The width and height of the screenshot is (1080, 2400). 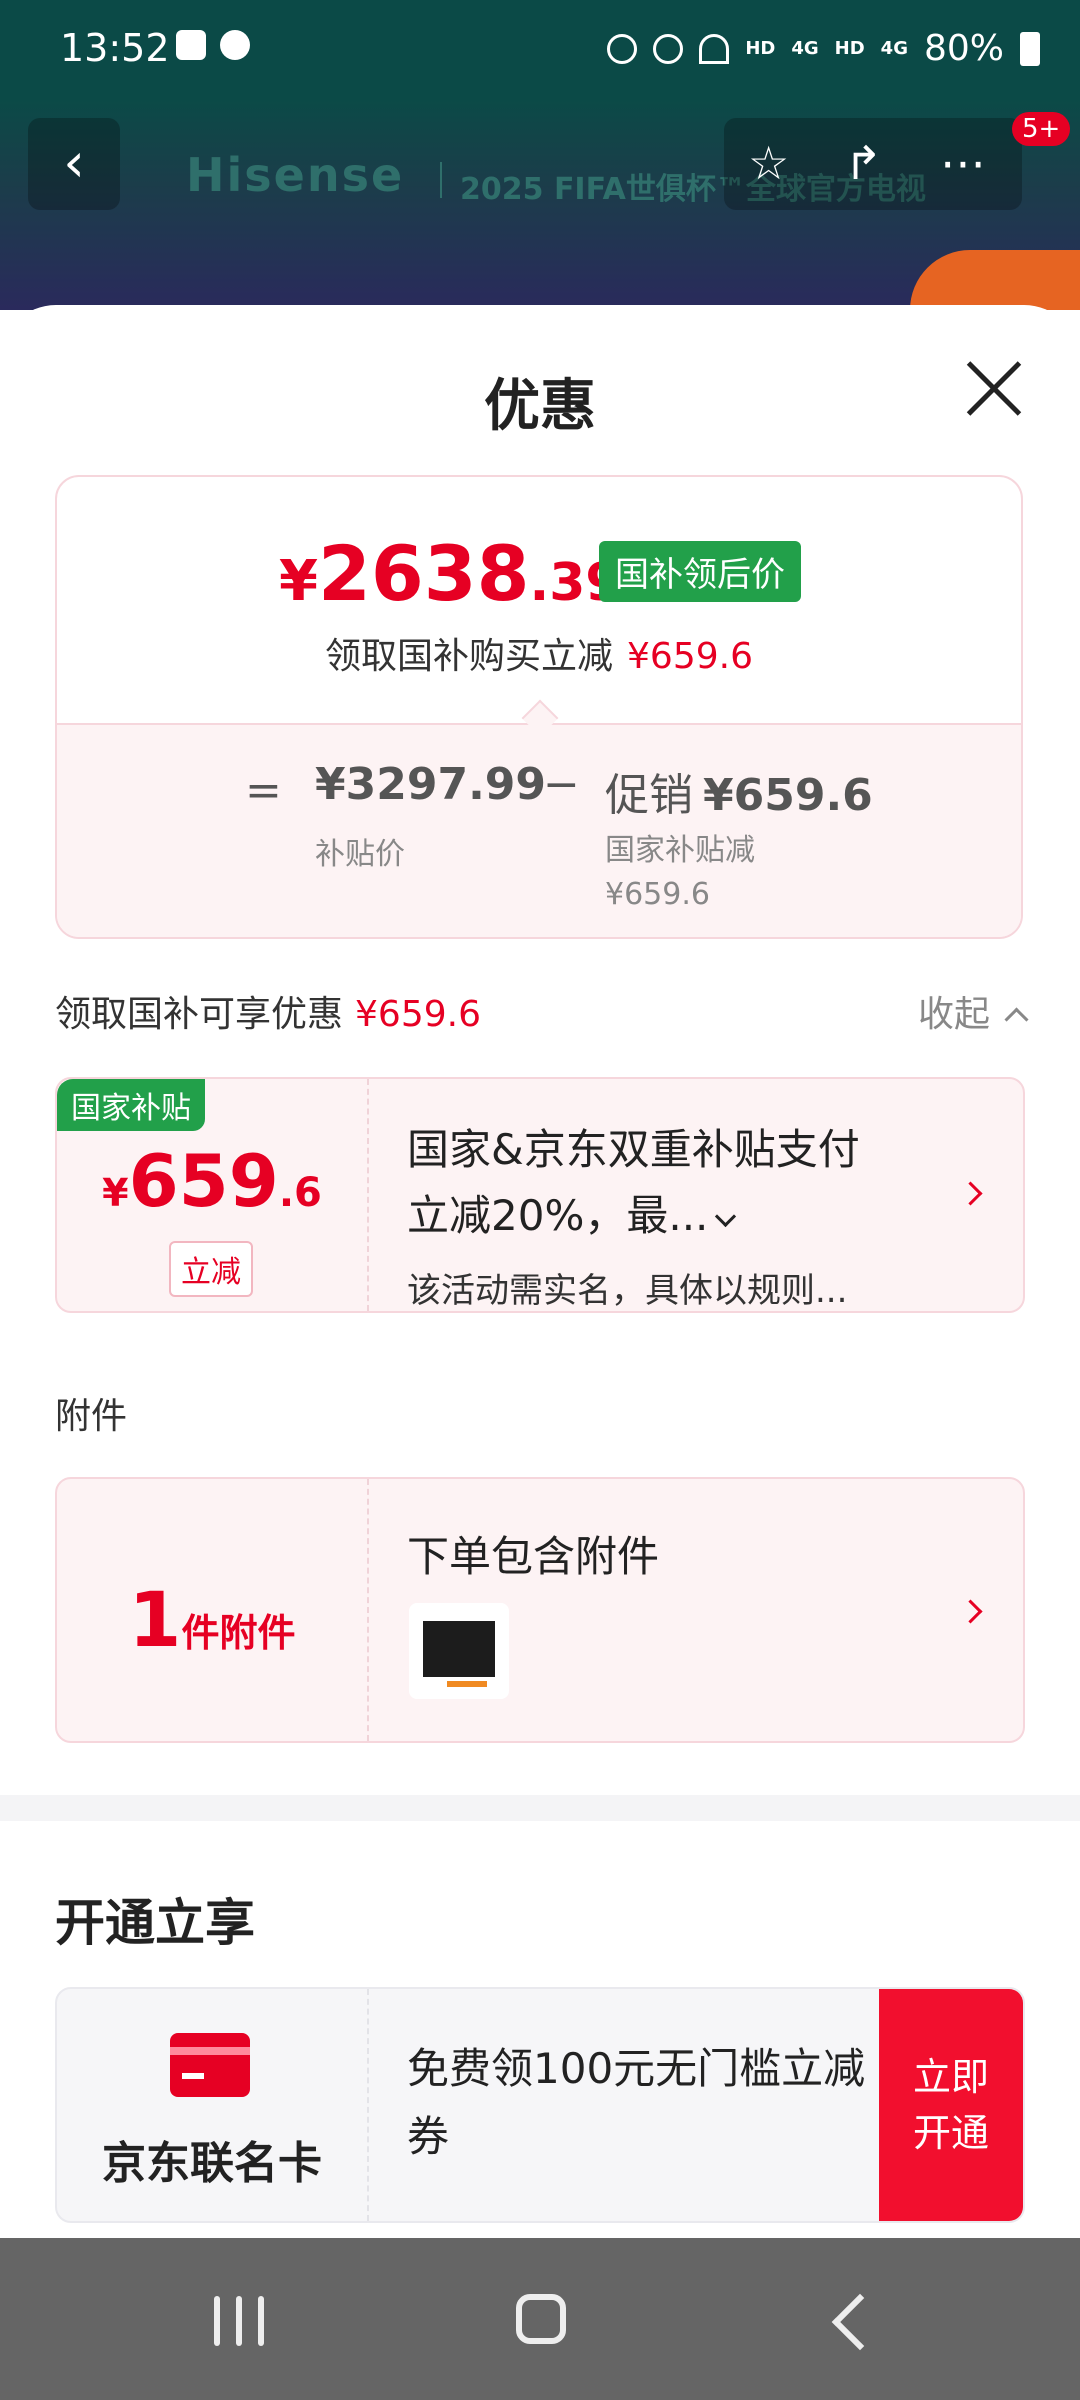 What do you see at coordinates (431, 784) in the screenshot?
I see `subsidy-price: ¥3297.99` at bounding box center [431, 784].